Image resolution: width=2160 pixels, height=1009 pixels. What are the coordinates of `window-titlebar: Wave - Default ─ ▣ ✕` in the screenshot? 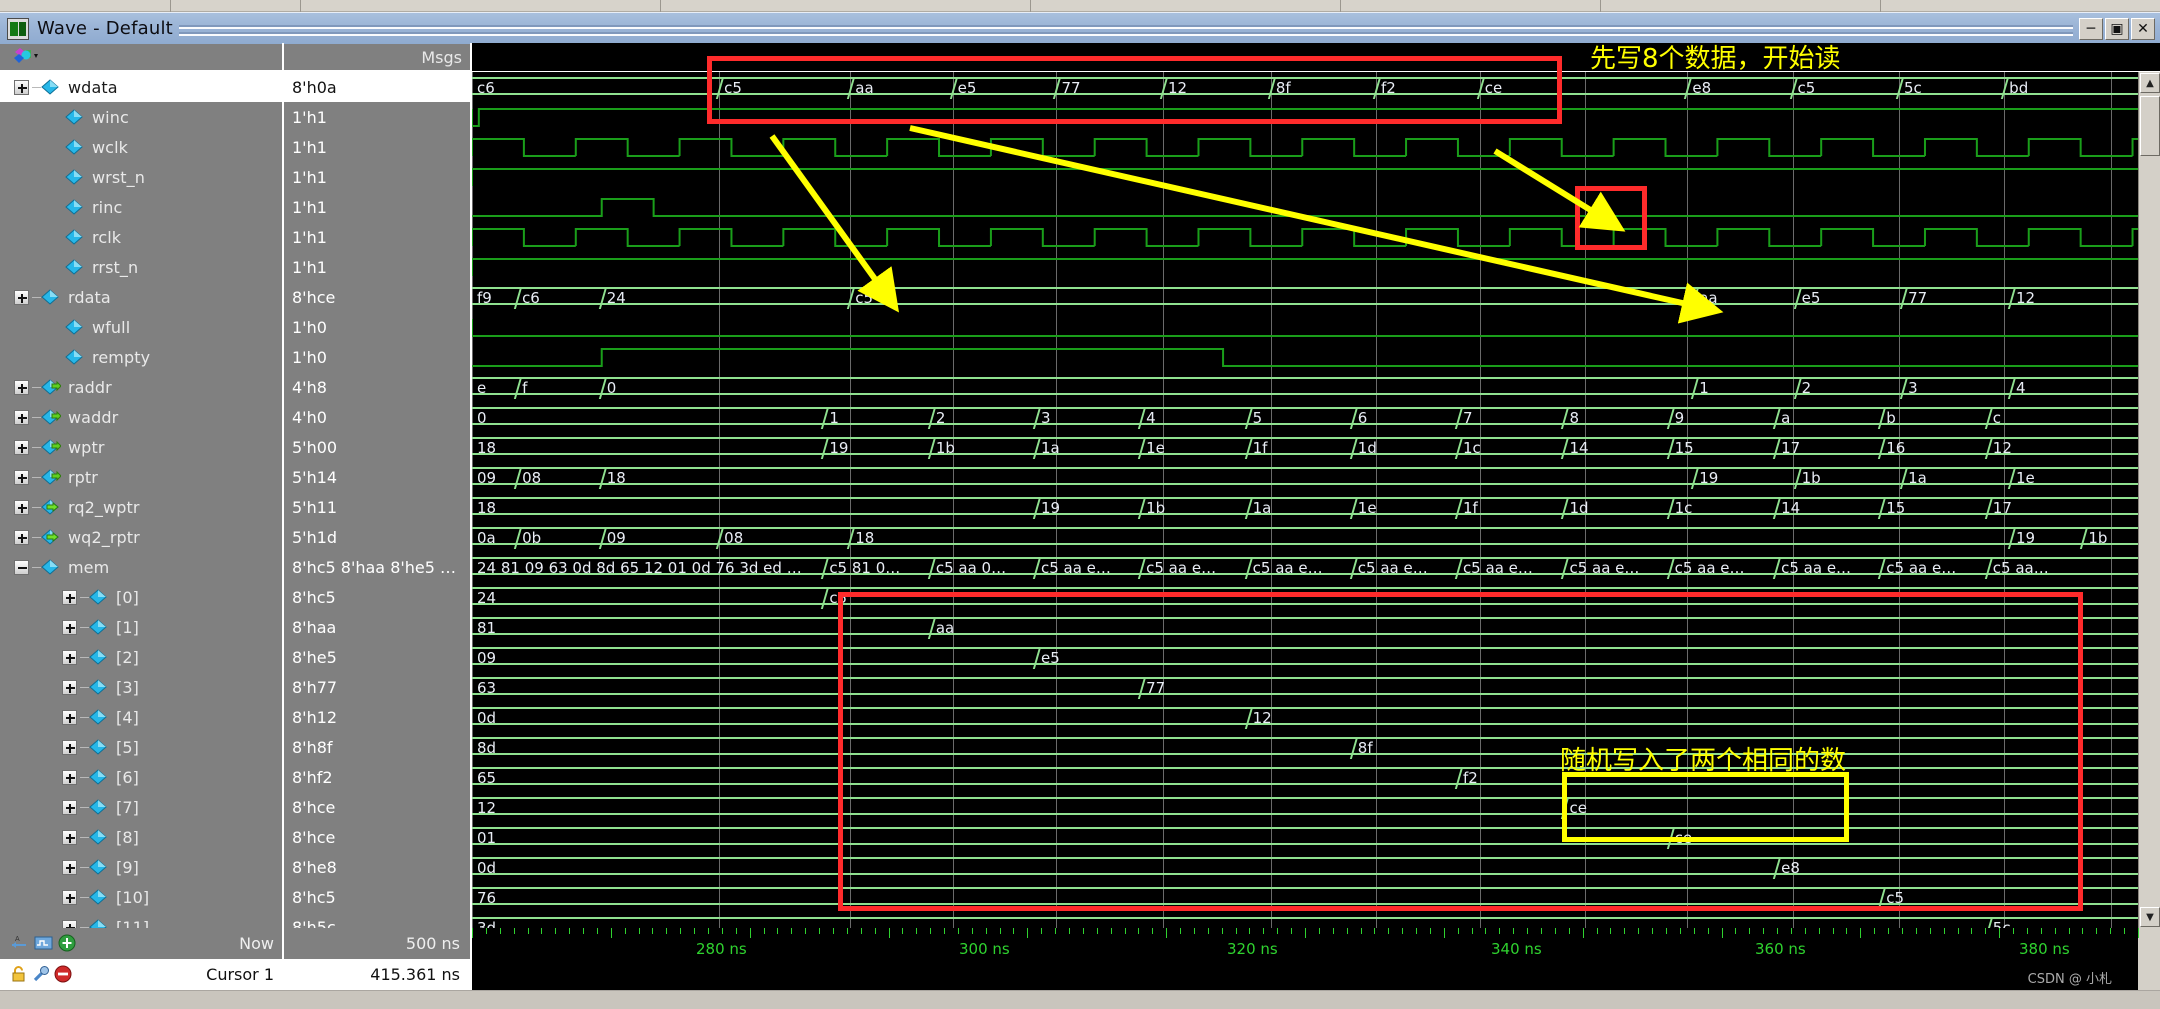 It's located at (1080, 28).